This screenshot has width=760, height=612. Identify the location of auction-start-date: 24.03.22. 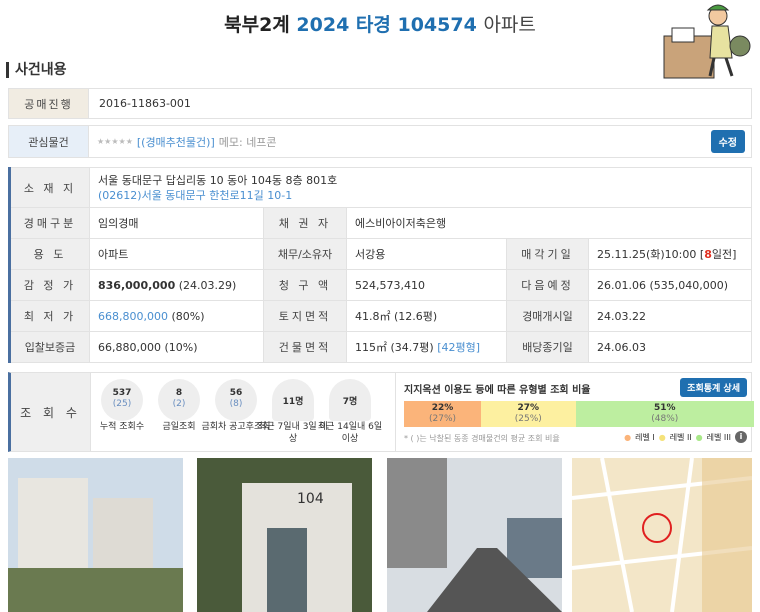
(670, 316).